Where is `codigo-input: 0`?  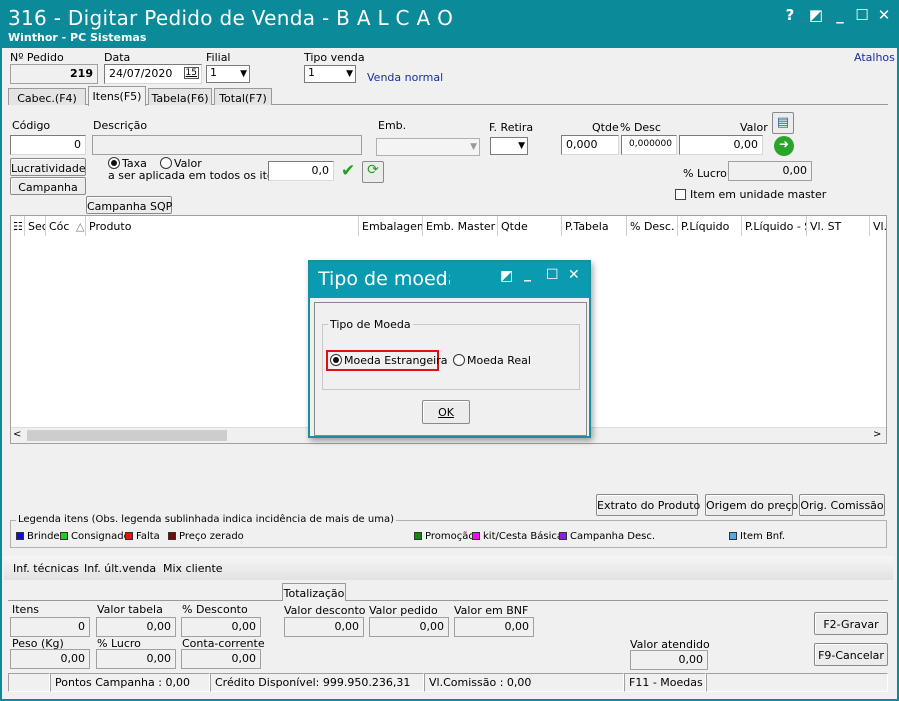 codigo-input: 0 is located at coordinates (48, 145).